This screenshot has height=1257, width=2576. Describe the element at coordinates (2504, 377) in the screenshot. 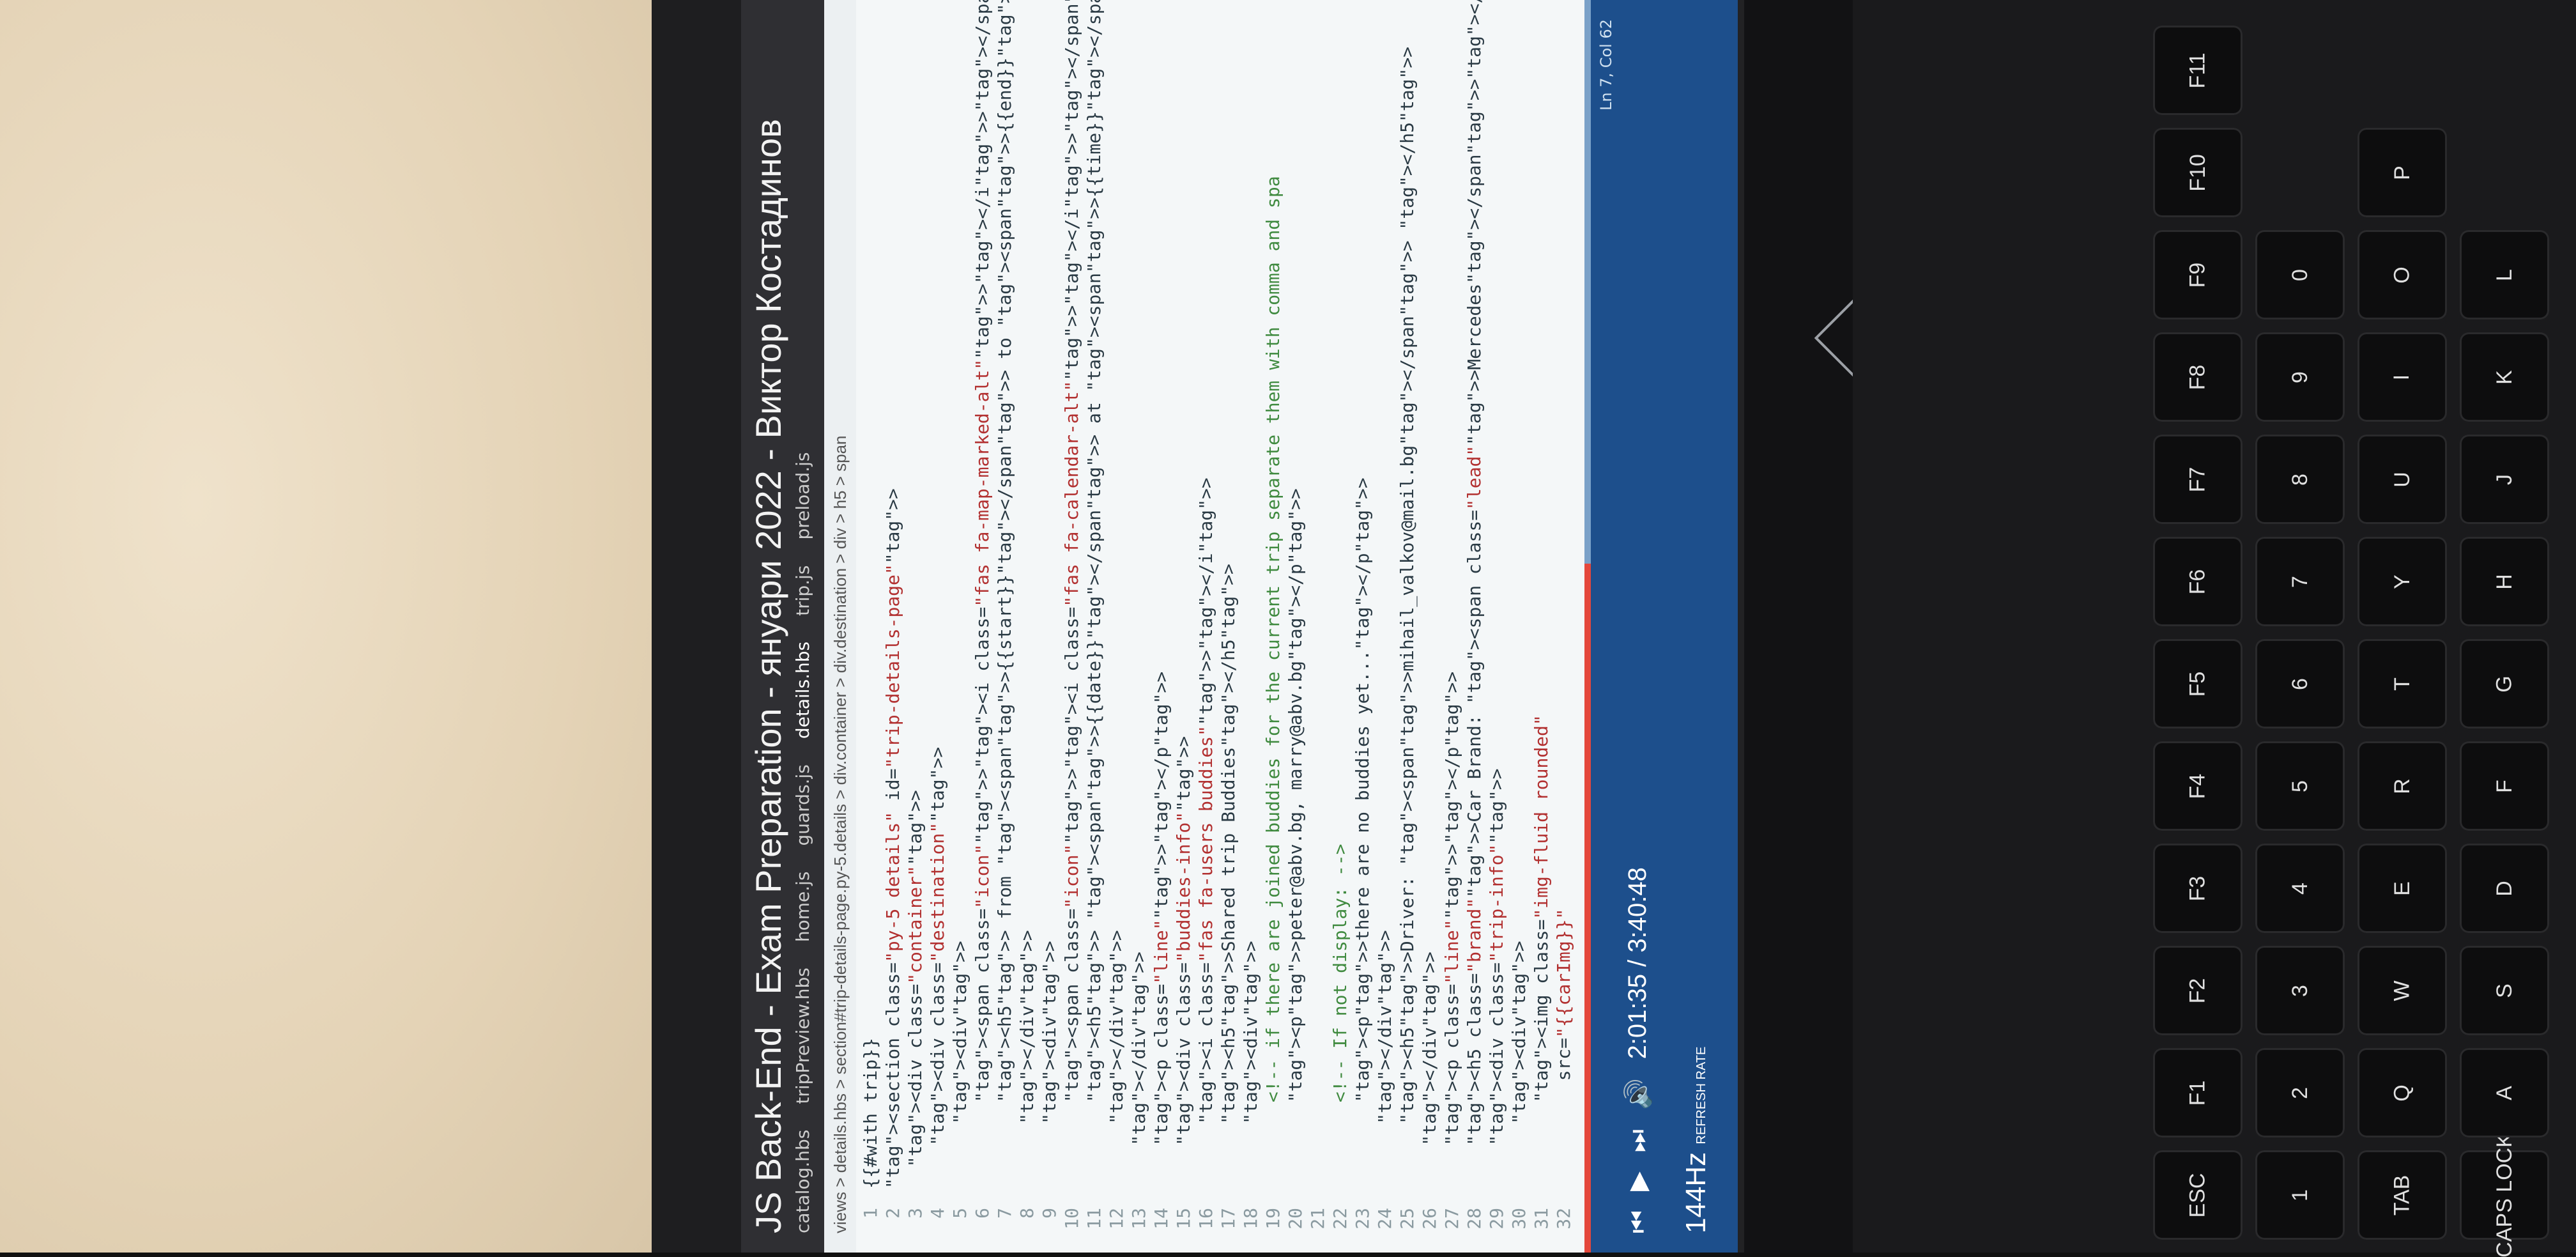

I see `key-k: K` at that location.